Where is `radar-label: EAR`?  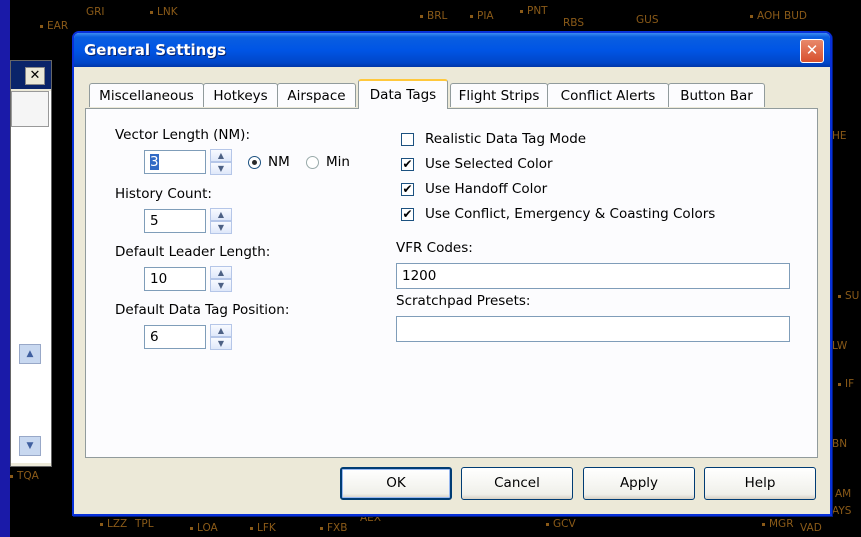 radar-label: EAR is located at coordinates (54, 26).